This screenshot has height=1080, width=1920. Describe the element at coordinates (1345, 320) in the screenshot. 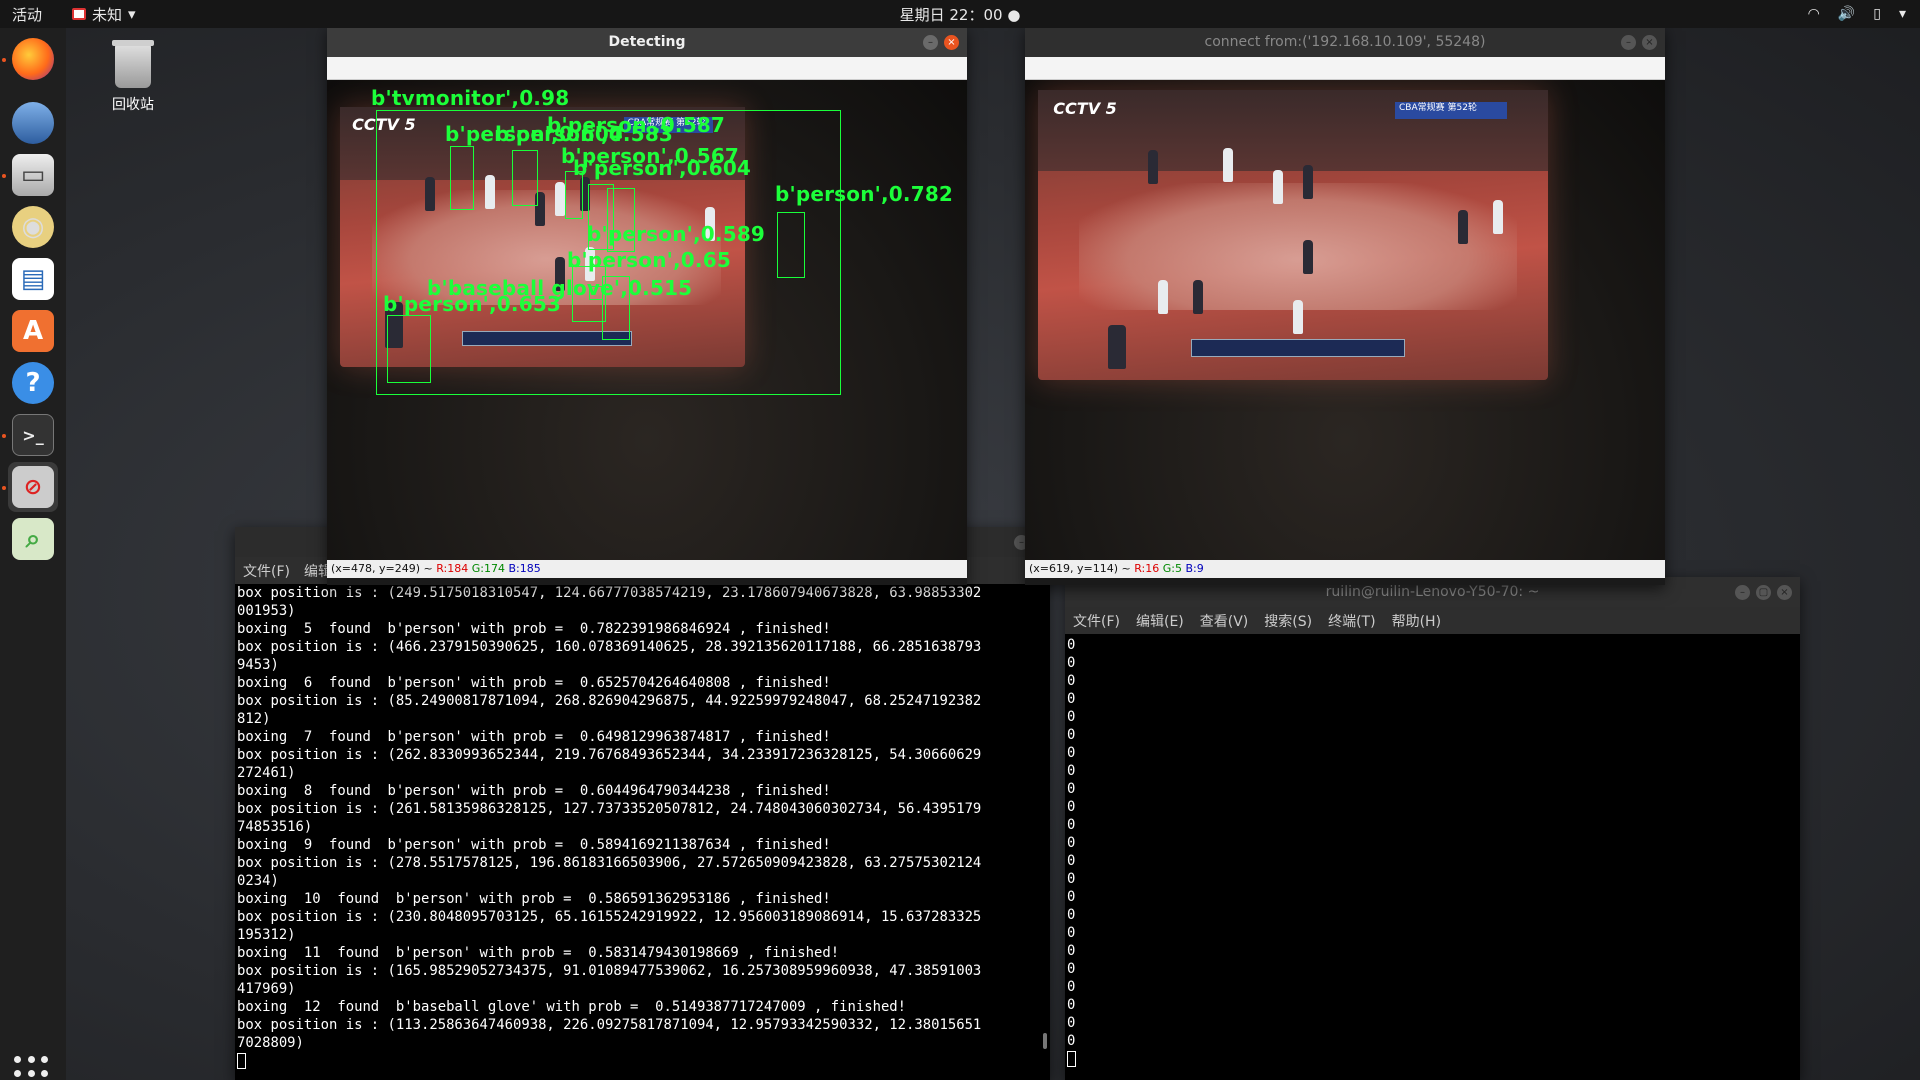

I see `connect-video-frame: CCTV 5 CBA常规赛 第52轮` at that location.